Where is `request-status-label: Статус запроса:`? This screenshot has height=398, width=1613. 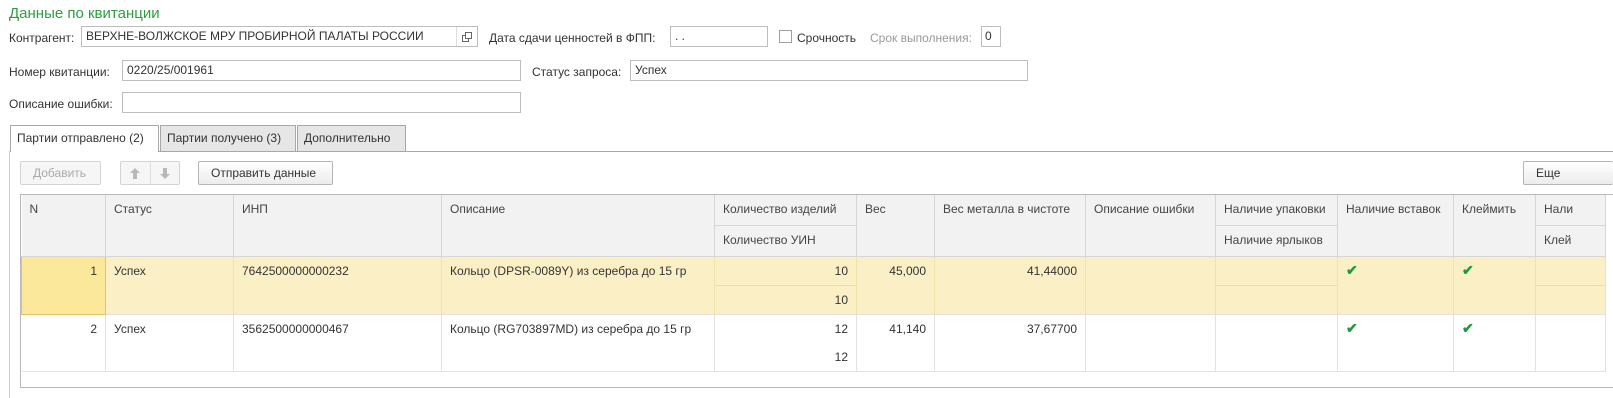
request-status-label: Статус запроса: is located at coordinates (577, 72).